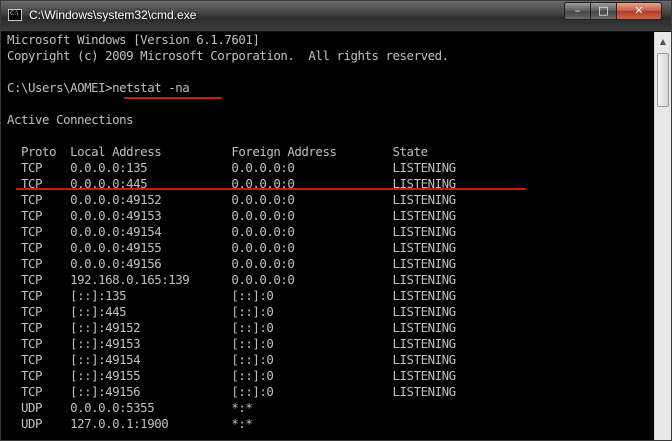 The height and width of the screenshot is (441, 672). What do you see at coordinates (231, 263) in the screenshot?
I see `table-row: TCP 0.0.0.0:49156 0.0.0.0:0 LISTENING` at bounding box center [231, 263].